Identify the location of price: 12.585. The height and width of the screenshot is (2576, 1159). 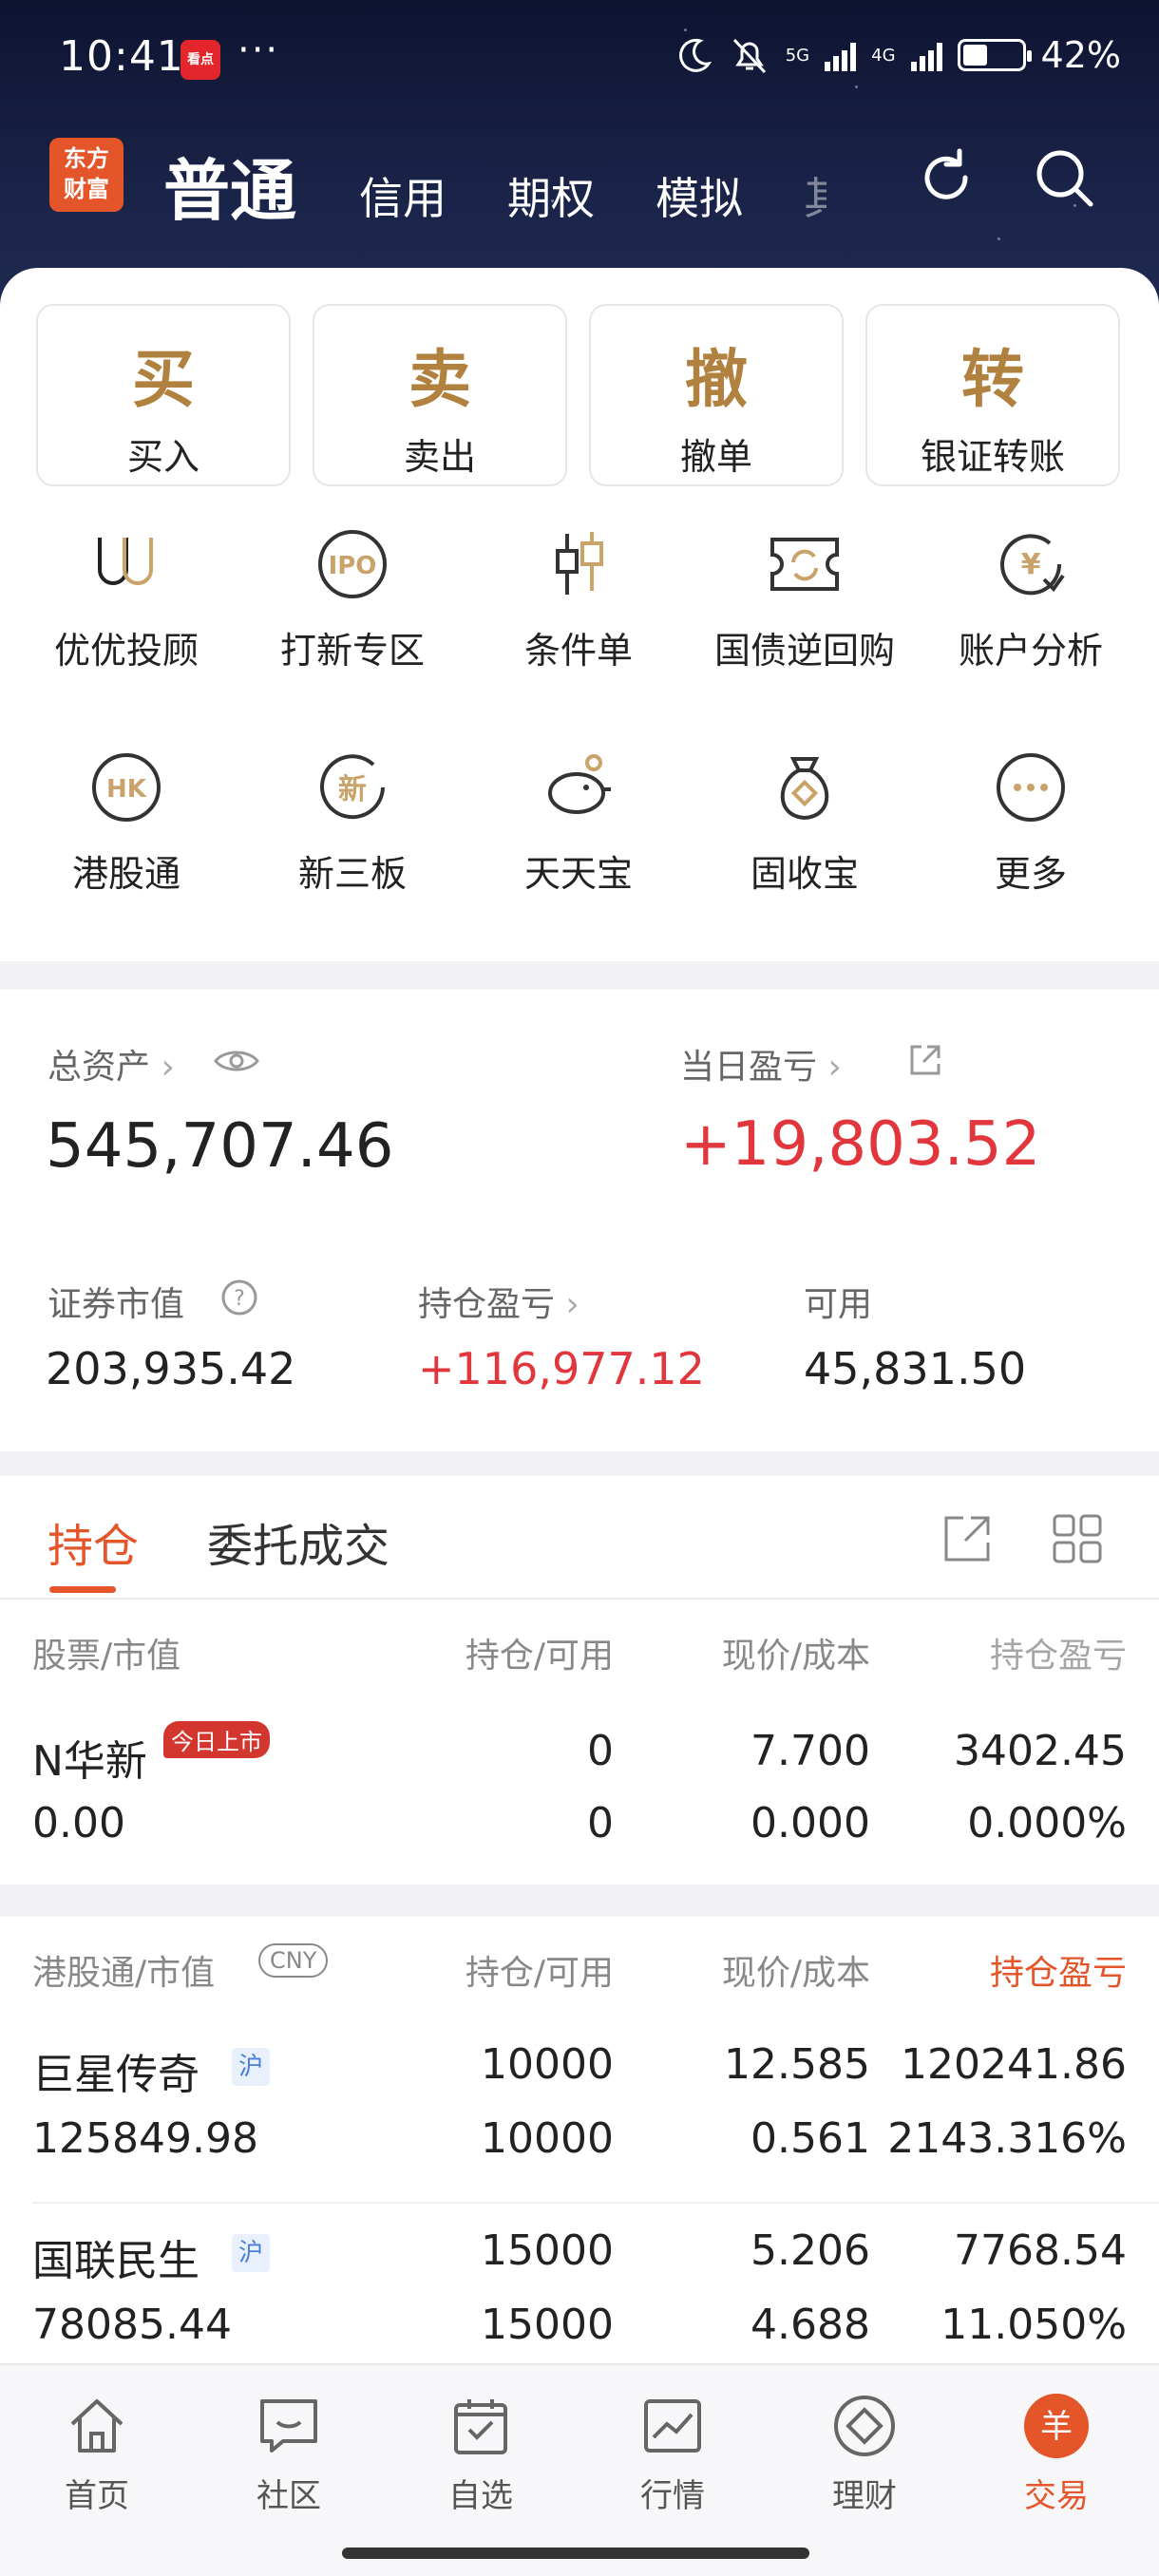
(797, 2064).